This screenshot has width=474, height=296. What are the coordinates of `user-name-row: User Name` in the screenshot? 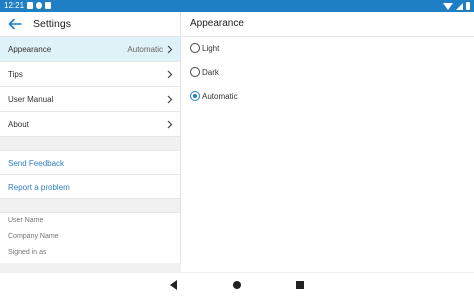 It's located at (90, 221).